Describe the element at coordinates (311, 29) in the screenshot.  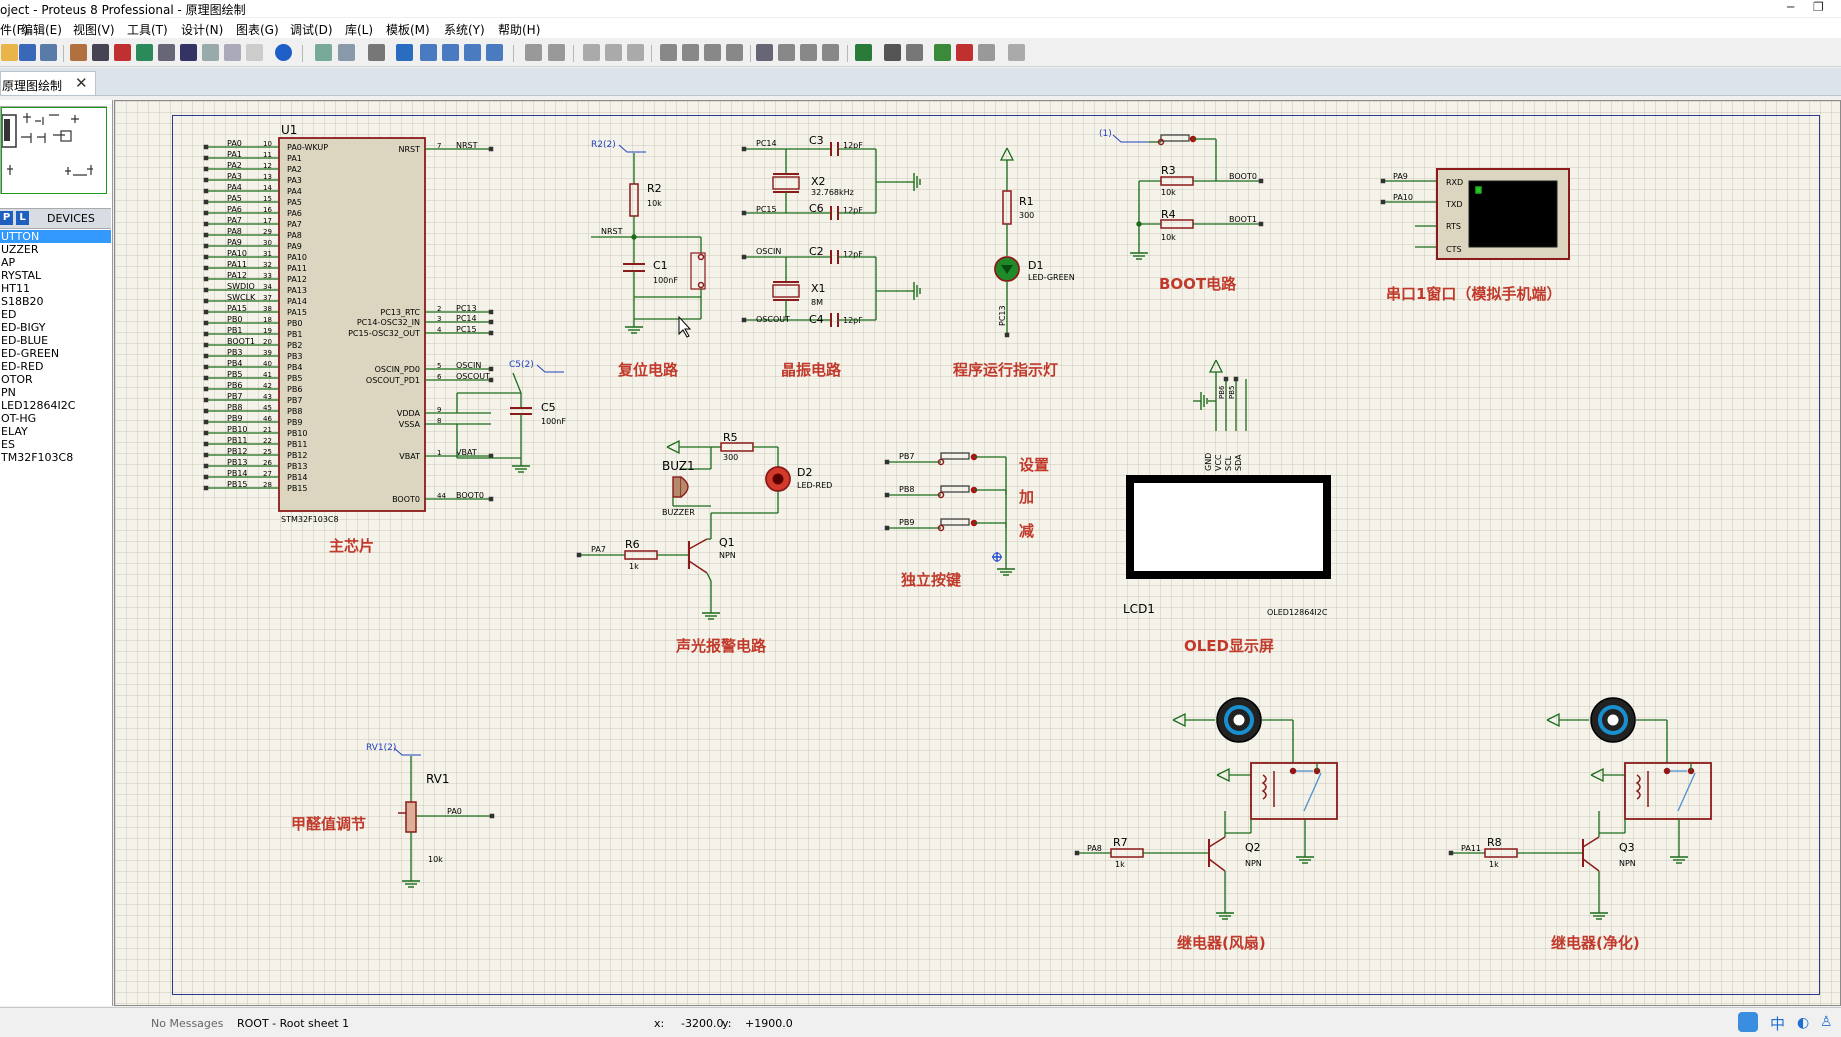
I see `menu-debug: 调试(D)` at that location.